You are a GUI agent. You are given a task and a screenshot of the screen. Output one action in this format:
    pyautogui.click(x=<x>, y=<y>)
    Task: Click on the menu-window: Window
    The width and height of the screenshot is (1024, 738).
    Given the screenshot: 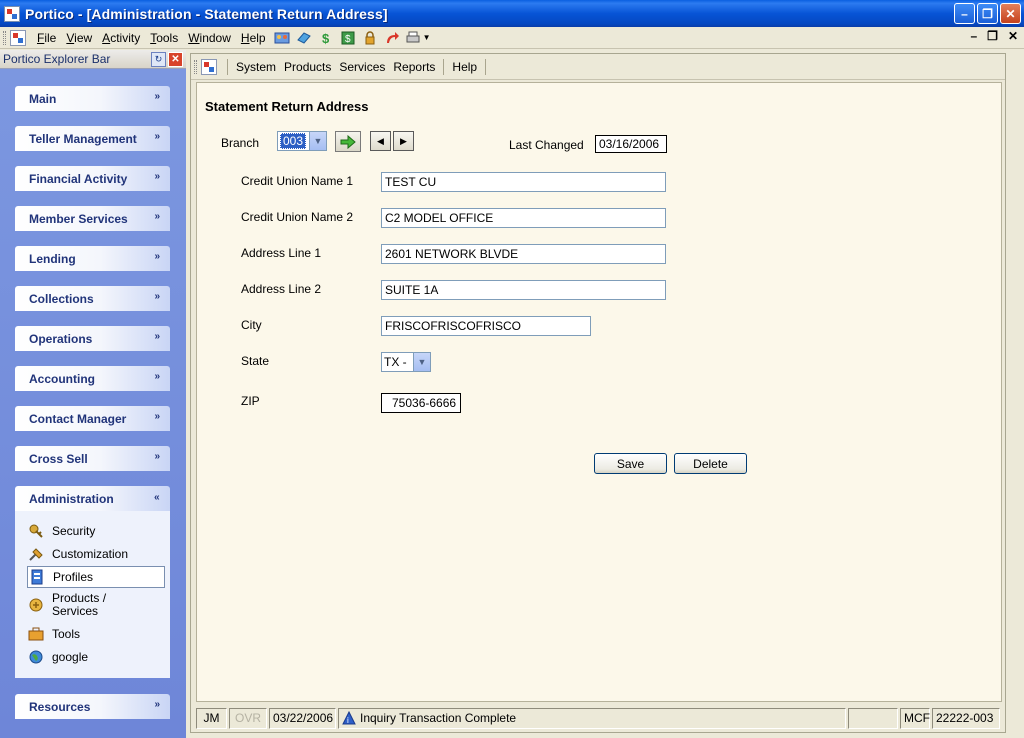 What is the action you would take?
    pyautogui.click(x=209, y=38)
    